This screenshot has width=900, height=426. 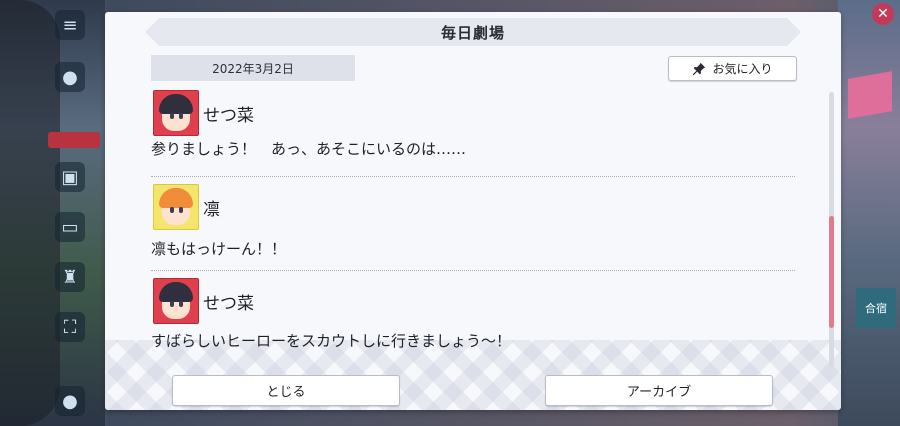 I want to click on close-button: とじる, so click(x=286, y=390).